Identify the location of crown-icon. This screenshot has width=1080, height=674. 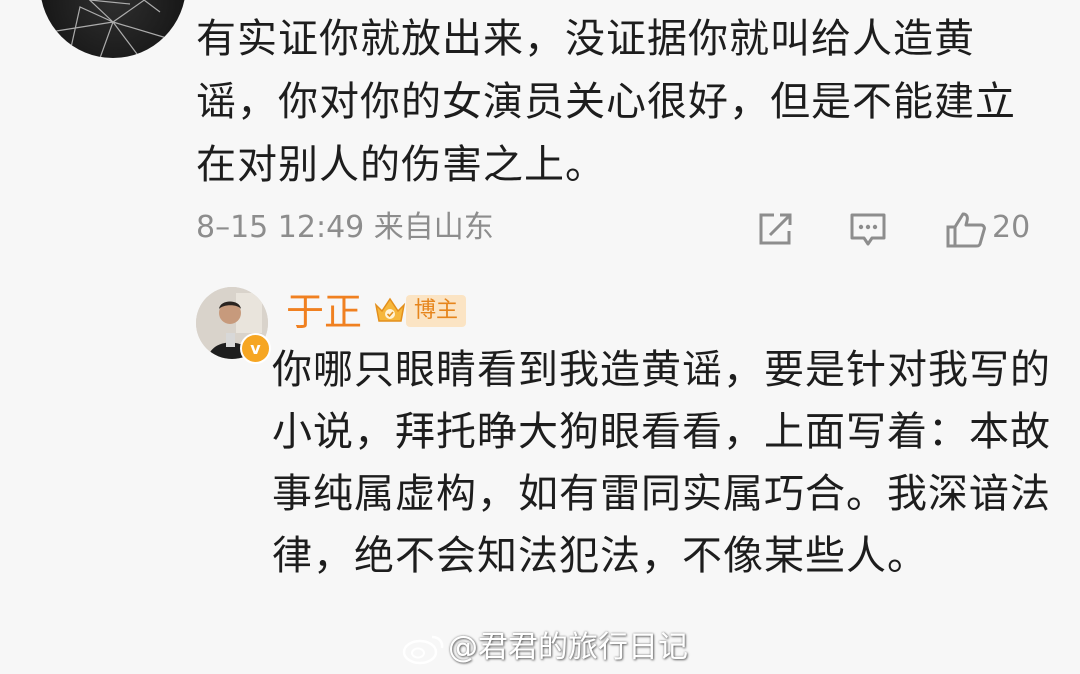
(390, 309).